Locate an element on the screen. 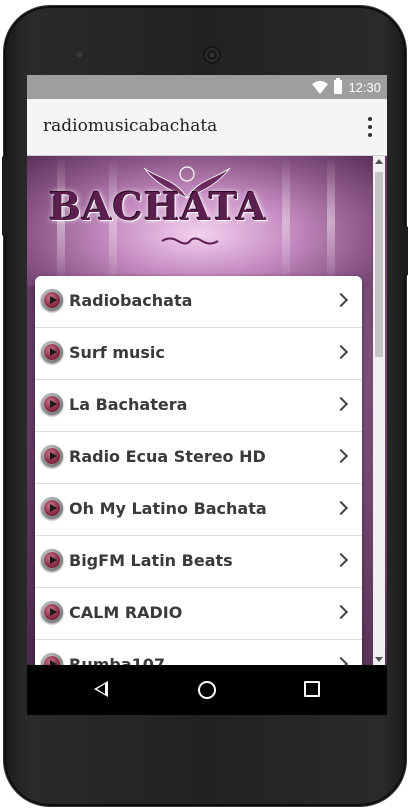  list-item: BigFM Latin Beats is located at coordinates (198, 562).